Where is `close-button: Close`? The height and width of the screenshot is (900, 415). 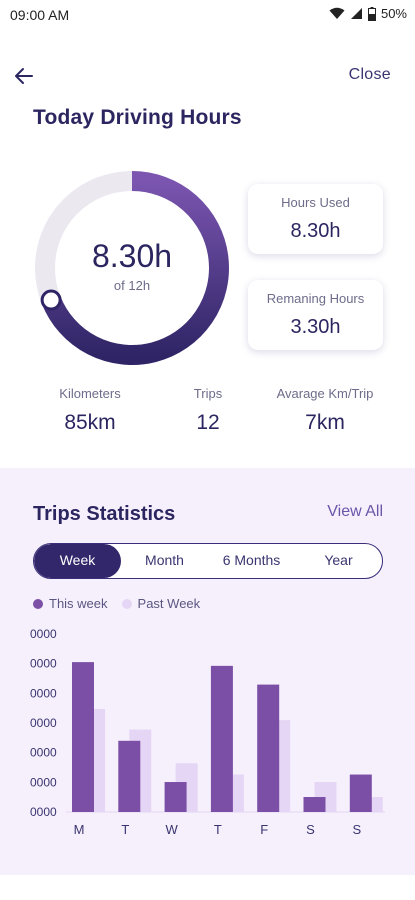 close-button: Close is located at coordinates (370, 75).